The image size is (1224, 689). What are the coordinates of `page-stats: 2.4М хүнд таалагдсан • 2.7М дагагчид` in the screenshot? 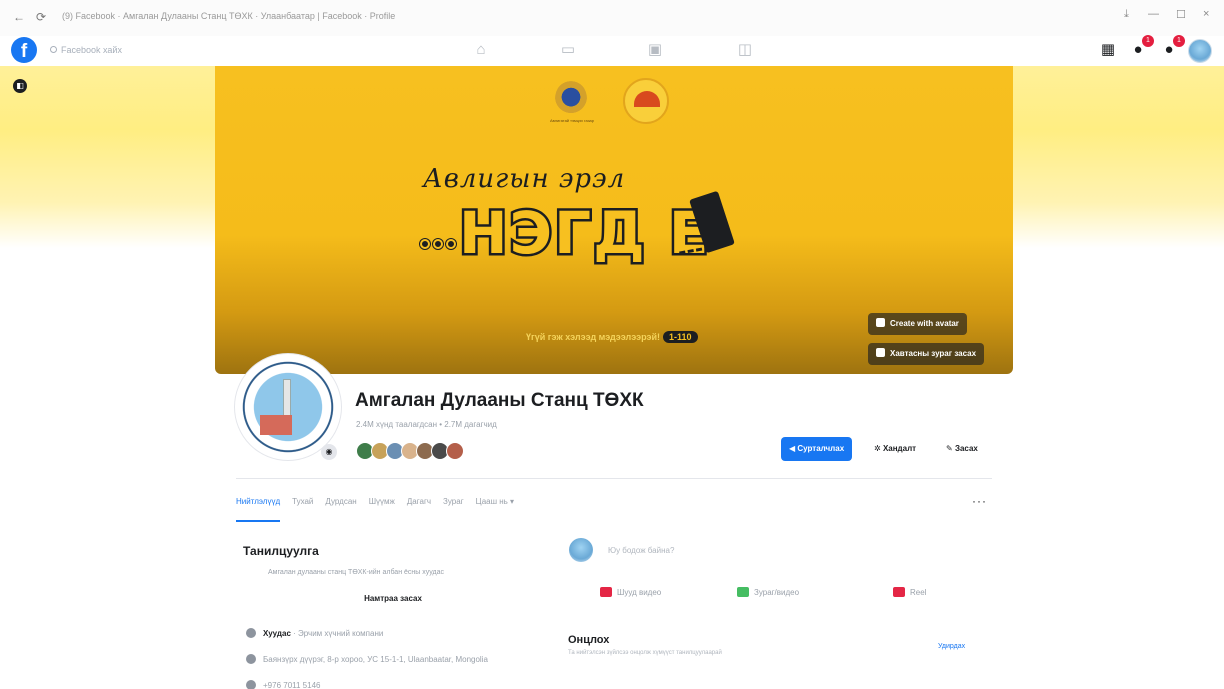 It's located at (426, 424).